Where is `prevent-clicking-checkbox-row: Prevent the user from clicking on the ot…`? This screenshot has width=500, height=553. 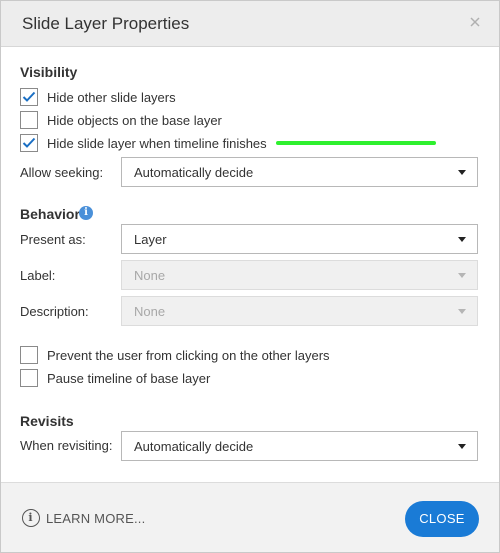 prevent-clicking-checkbox-row: Prevent the user from clicking on the ot… is located at coordinates (175, 355).